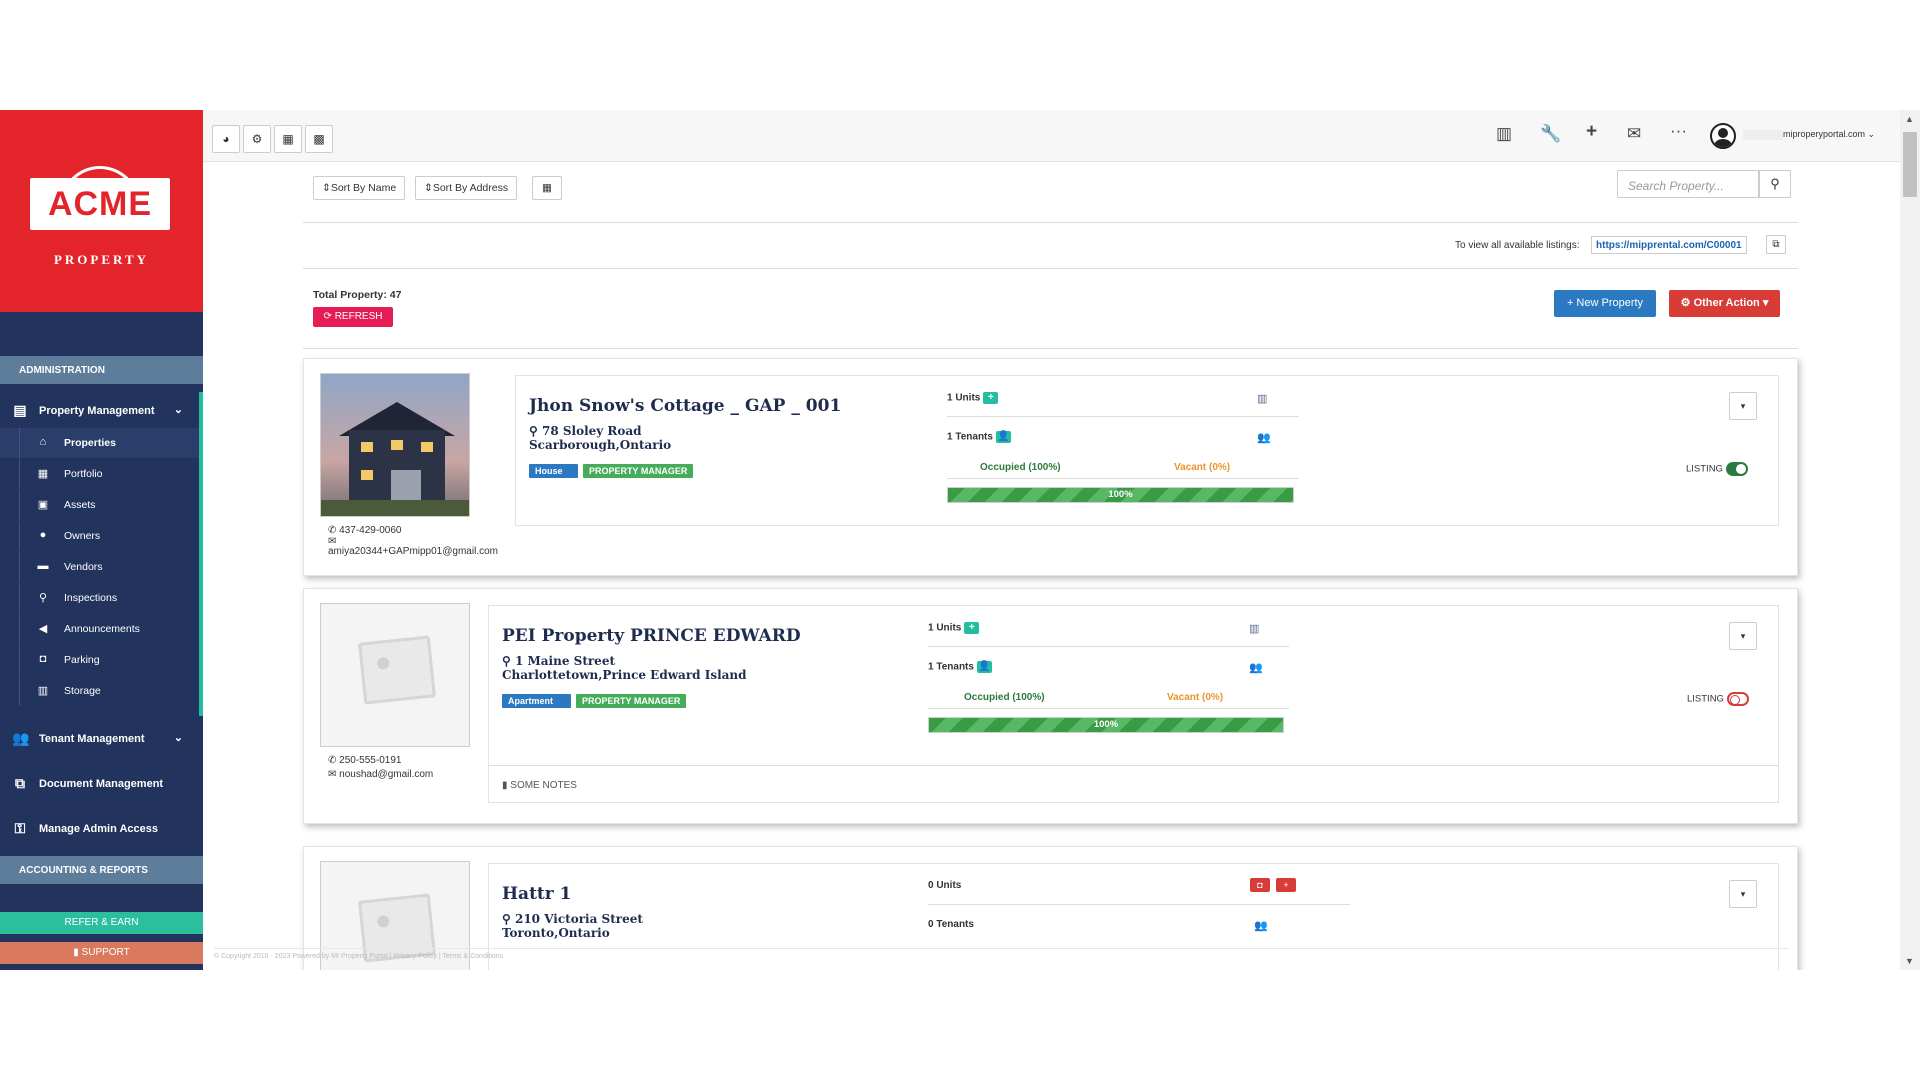  Describe the element at coordinates (1687, 303) in the screenshot. I see `gear-icon: ⚙` at that location.